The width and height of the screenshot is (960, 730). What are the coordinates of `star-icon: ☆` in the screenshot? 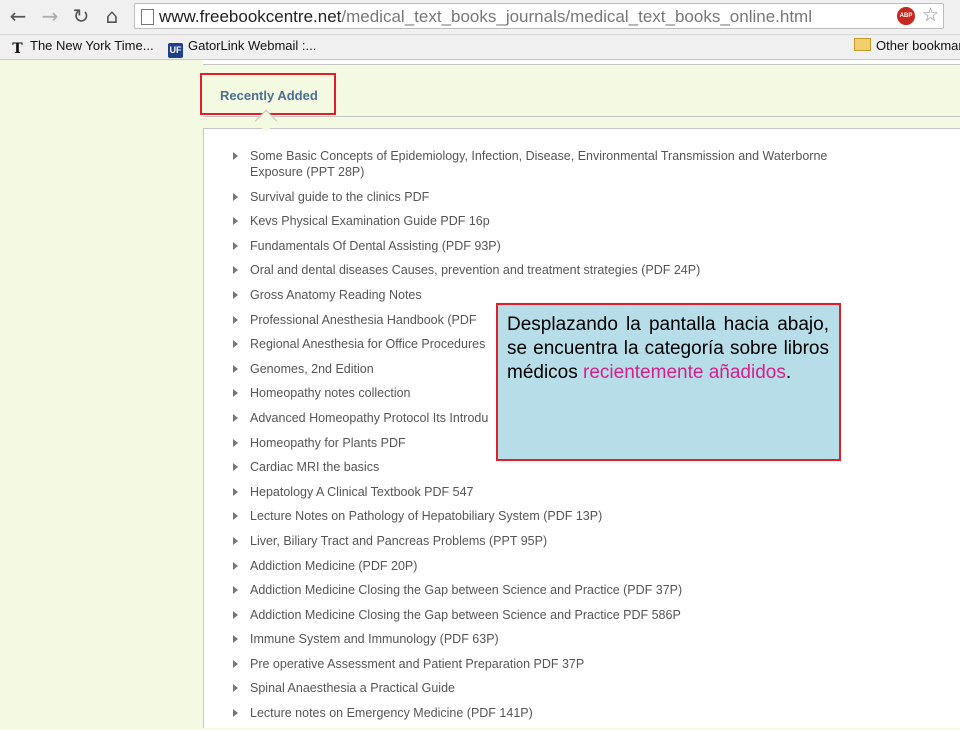 It's located at (930, 15).